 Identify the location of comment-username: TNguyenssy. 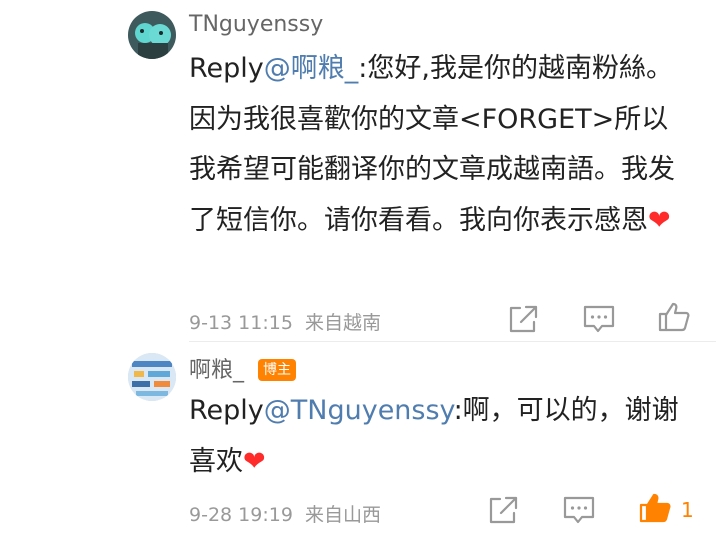
(256, 25).